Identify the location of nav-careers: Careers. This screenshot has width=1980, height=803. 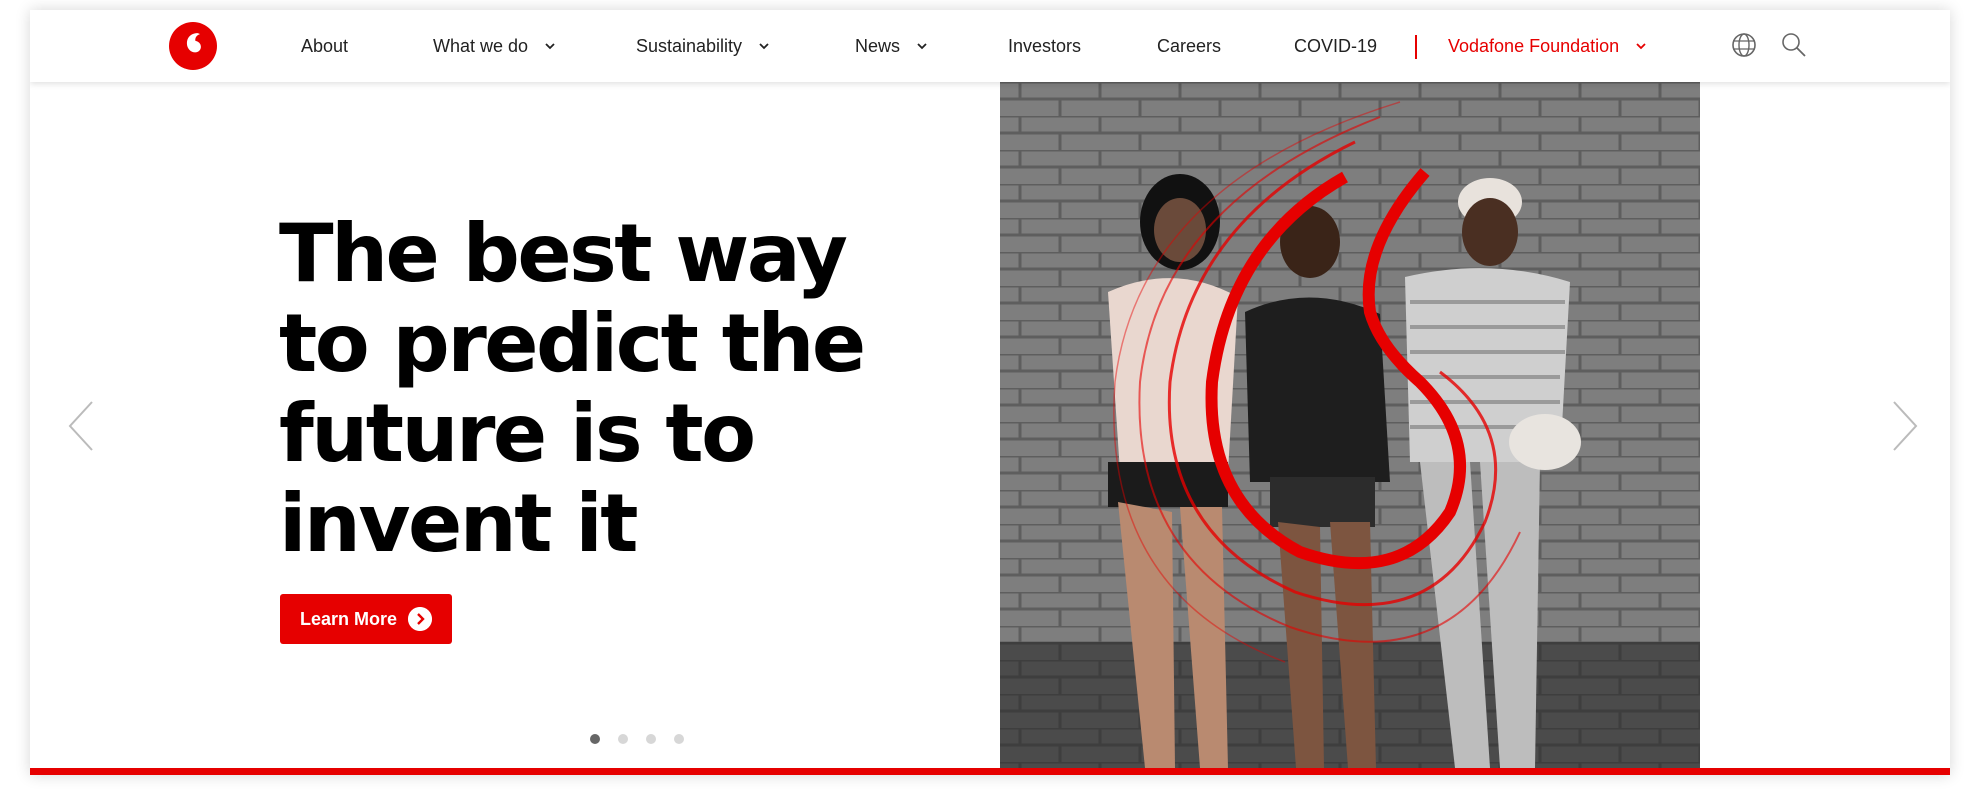
(1189, 46).